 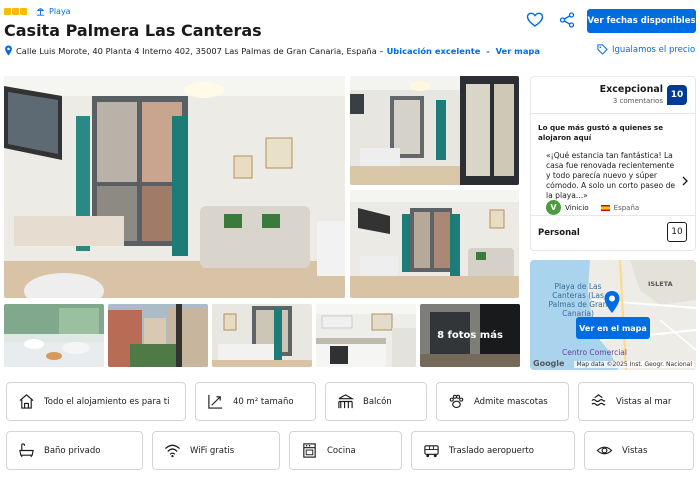 I want to click on paw-icon, so click(x=456, y=401).